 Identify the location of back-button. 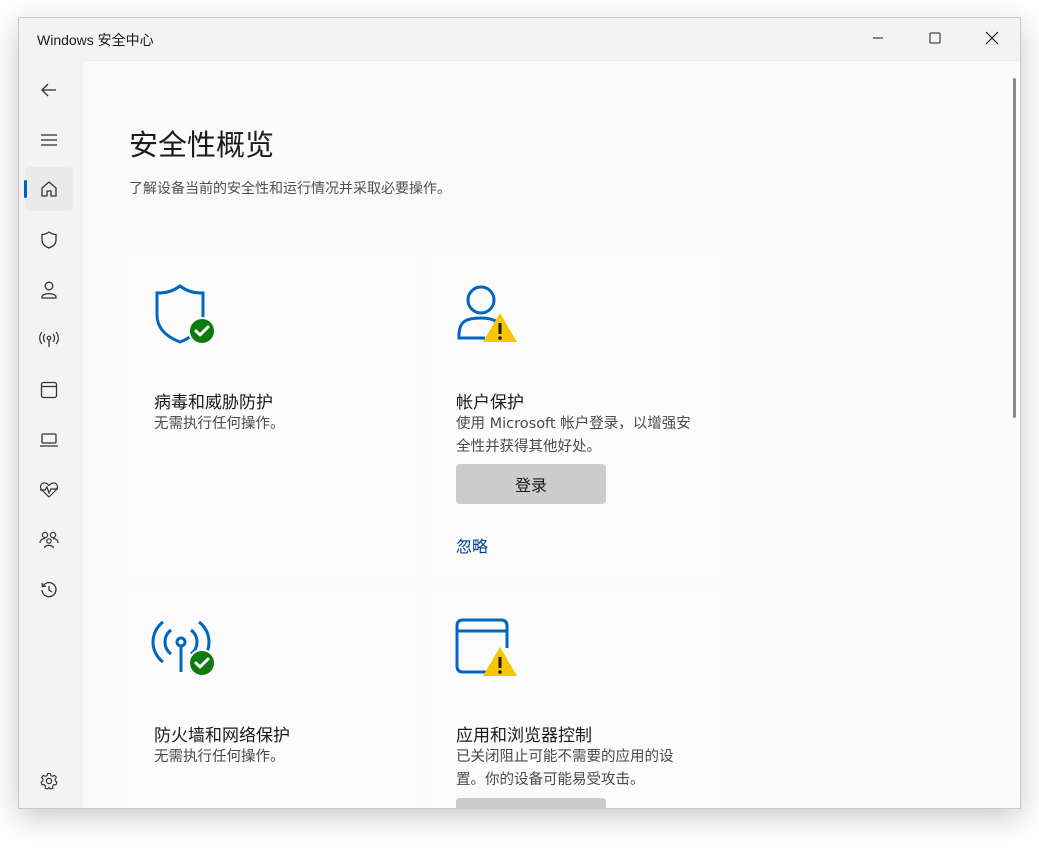
(49, 90).